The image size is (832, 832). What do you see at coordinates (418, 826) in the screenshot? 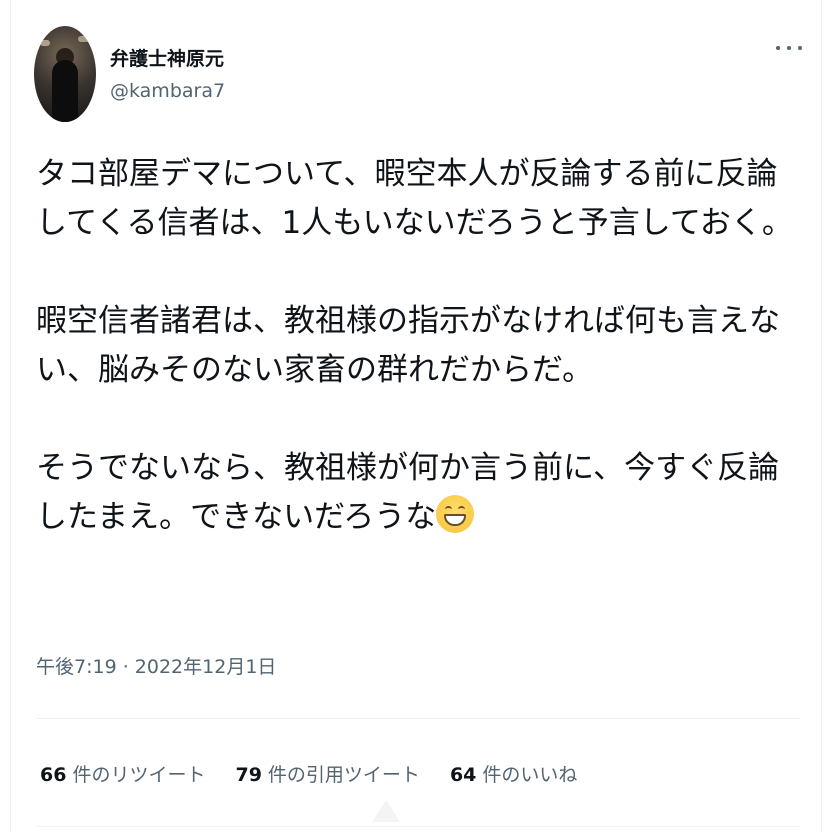
I see `divider-bottom` at bounding box center [418, 826].